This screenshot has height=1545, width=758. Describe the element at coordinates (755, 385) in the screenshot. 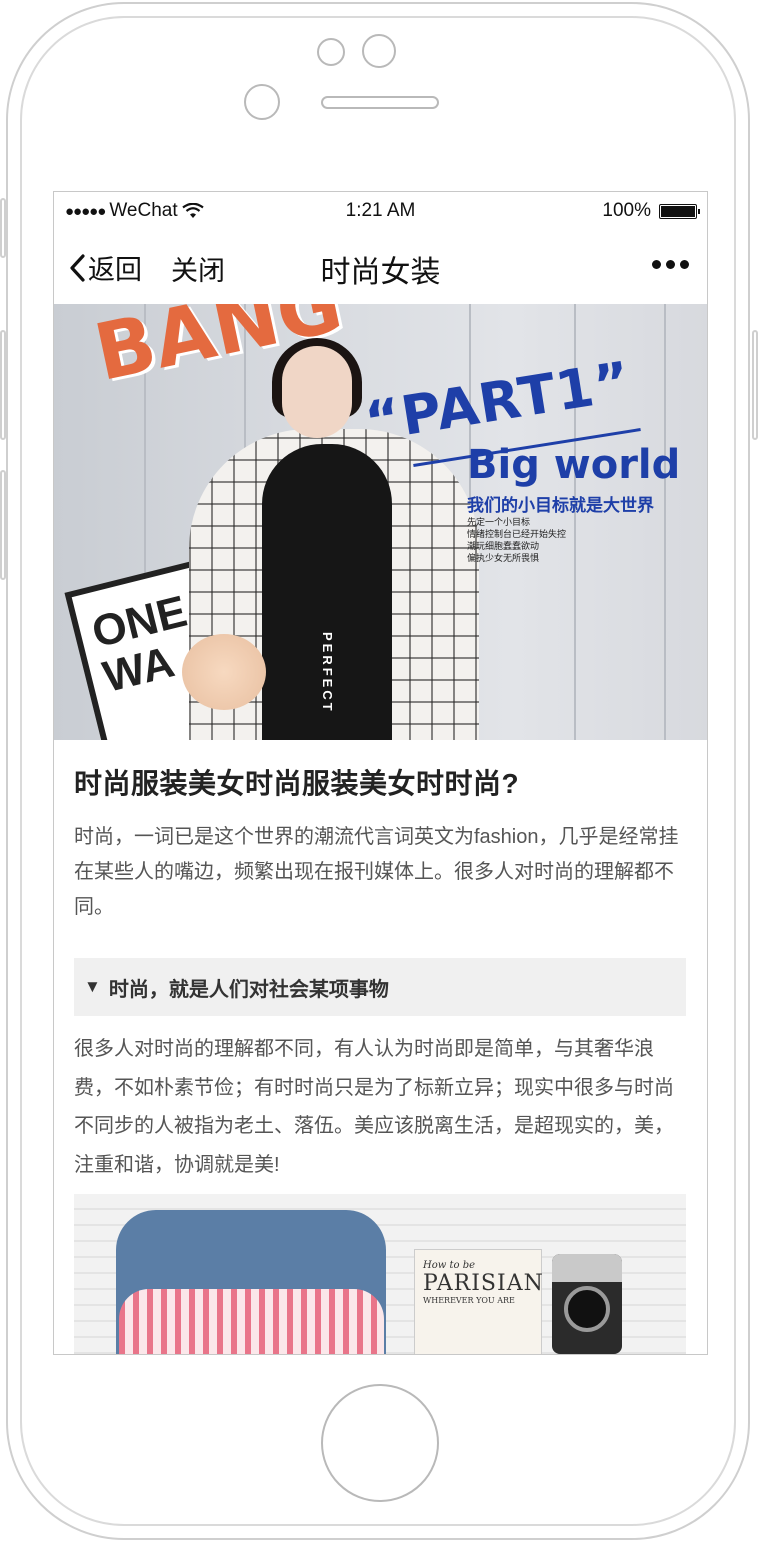

I see `power-button` at that location.